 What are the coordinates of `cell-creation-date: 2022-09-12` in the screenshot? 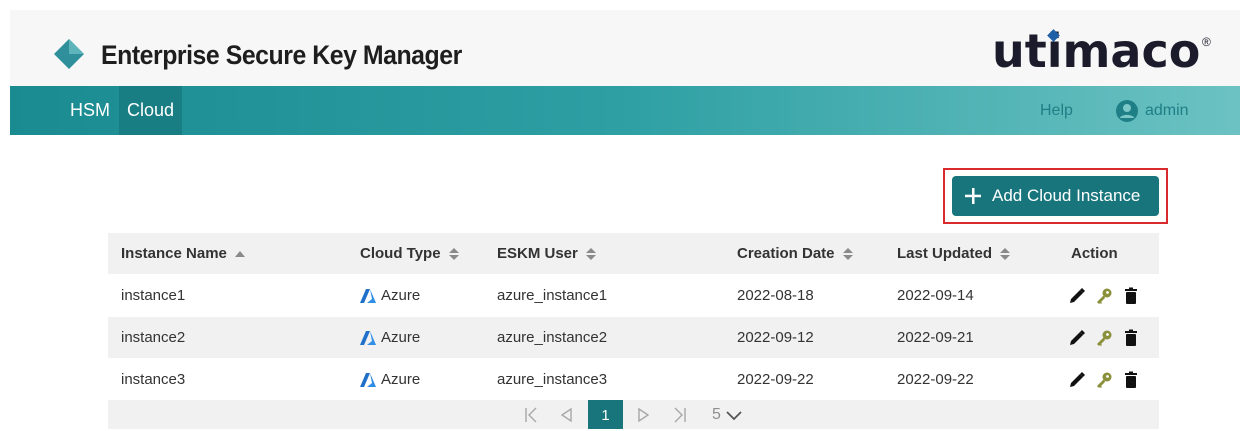 It's located at (775, 338).